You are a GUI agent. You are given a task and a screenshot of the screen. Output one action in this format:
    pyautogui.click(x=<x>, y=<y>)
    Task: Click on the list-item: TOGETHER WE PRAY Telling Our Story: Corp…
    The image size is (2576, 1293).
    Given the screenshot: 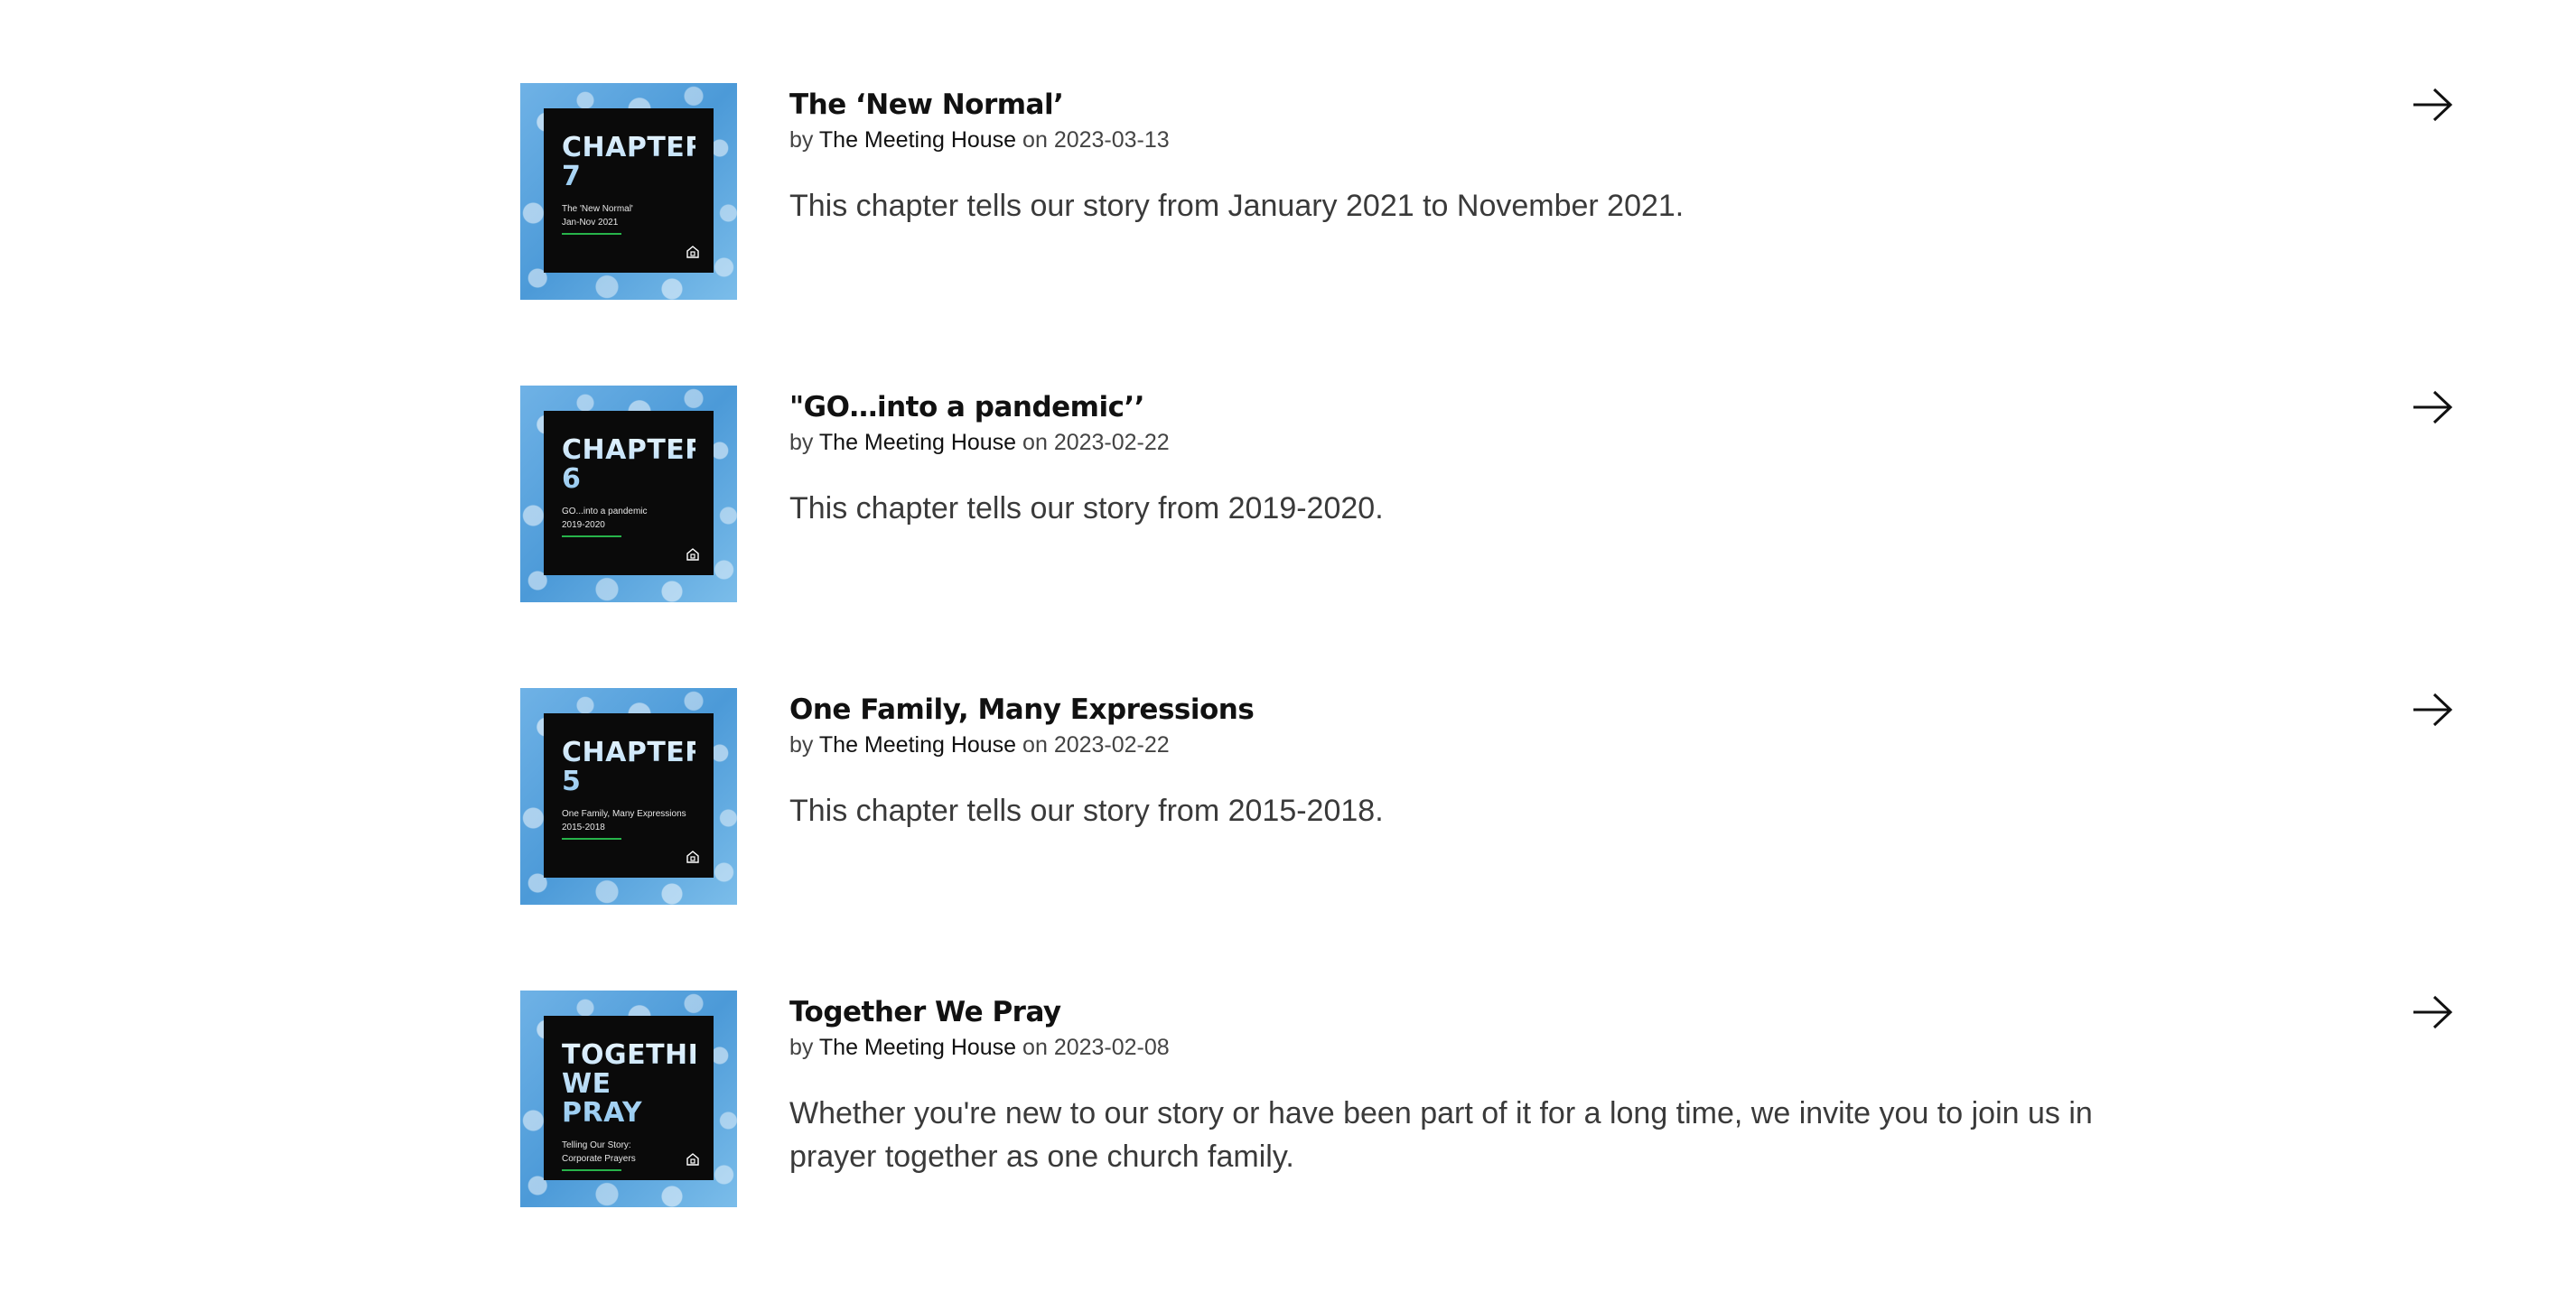 What is the action you would take?
    pyautogui.click(x=1487, y=1099)
    